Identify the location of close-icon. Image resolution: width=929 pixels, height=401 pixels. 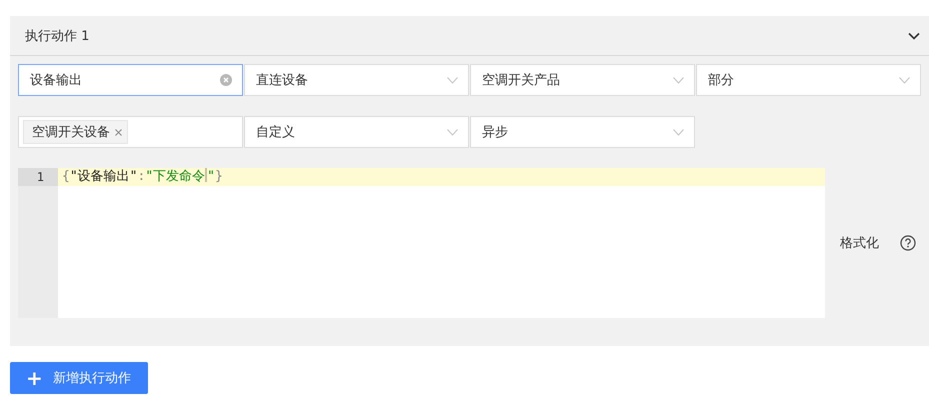
(118, 132).